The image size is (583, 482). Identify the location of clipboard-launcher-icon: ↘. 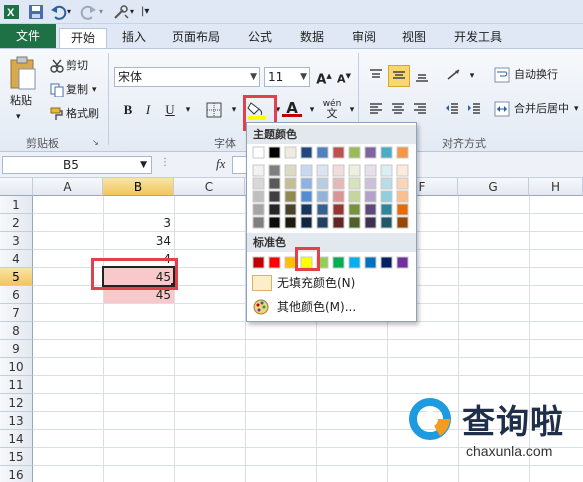
(95, 142).